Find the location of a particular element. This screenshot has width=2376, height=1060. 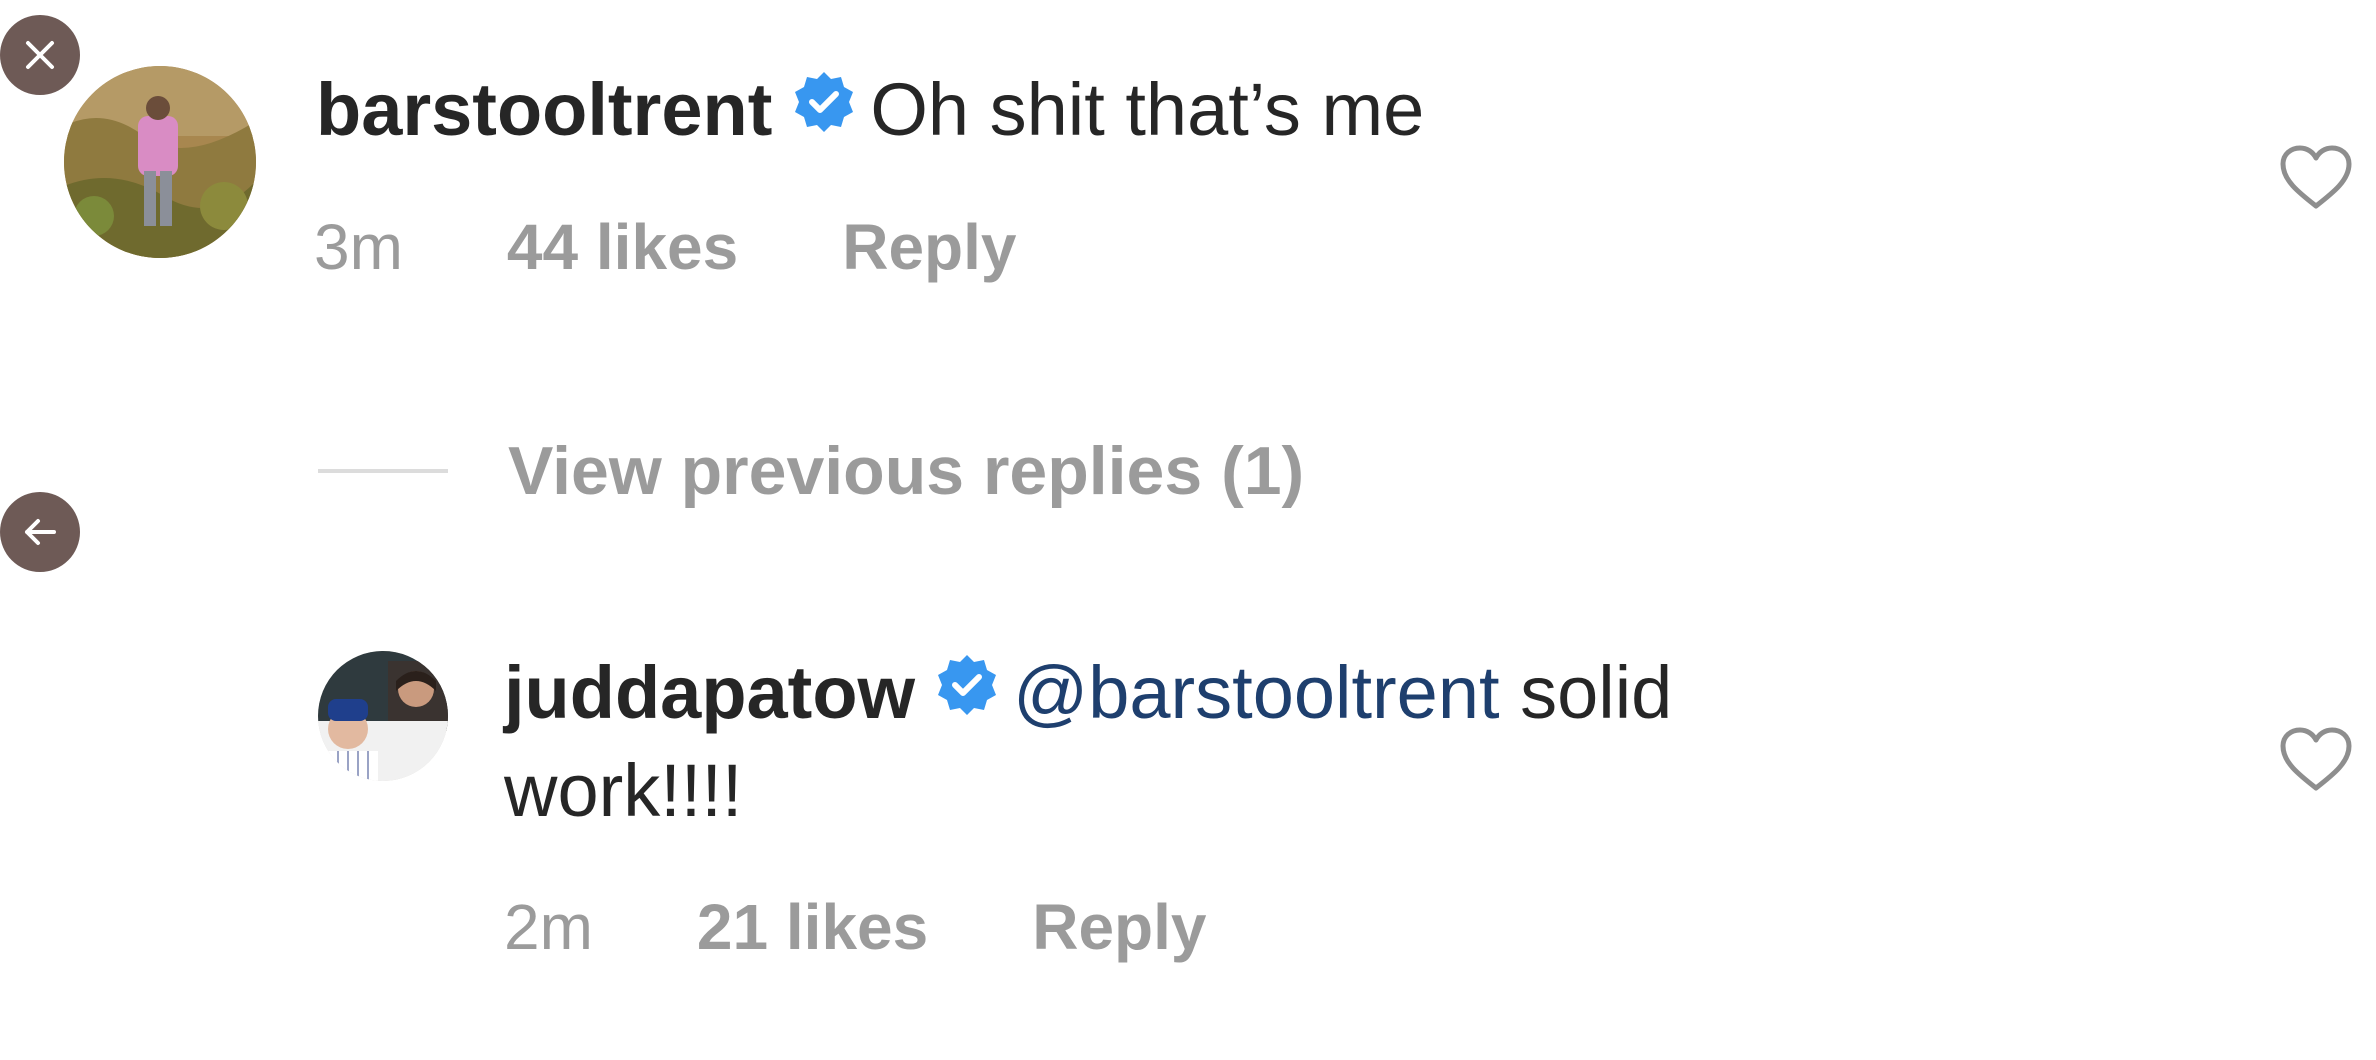

avatar-barstooltrent is located at coordinates (160, 162).